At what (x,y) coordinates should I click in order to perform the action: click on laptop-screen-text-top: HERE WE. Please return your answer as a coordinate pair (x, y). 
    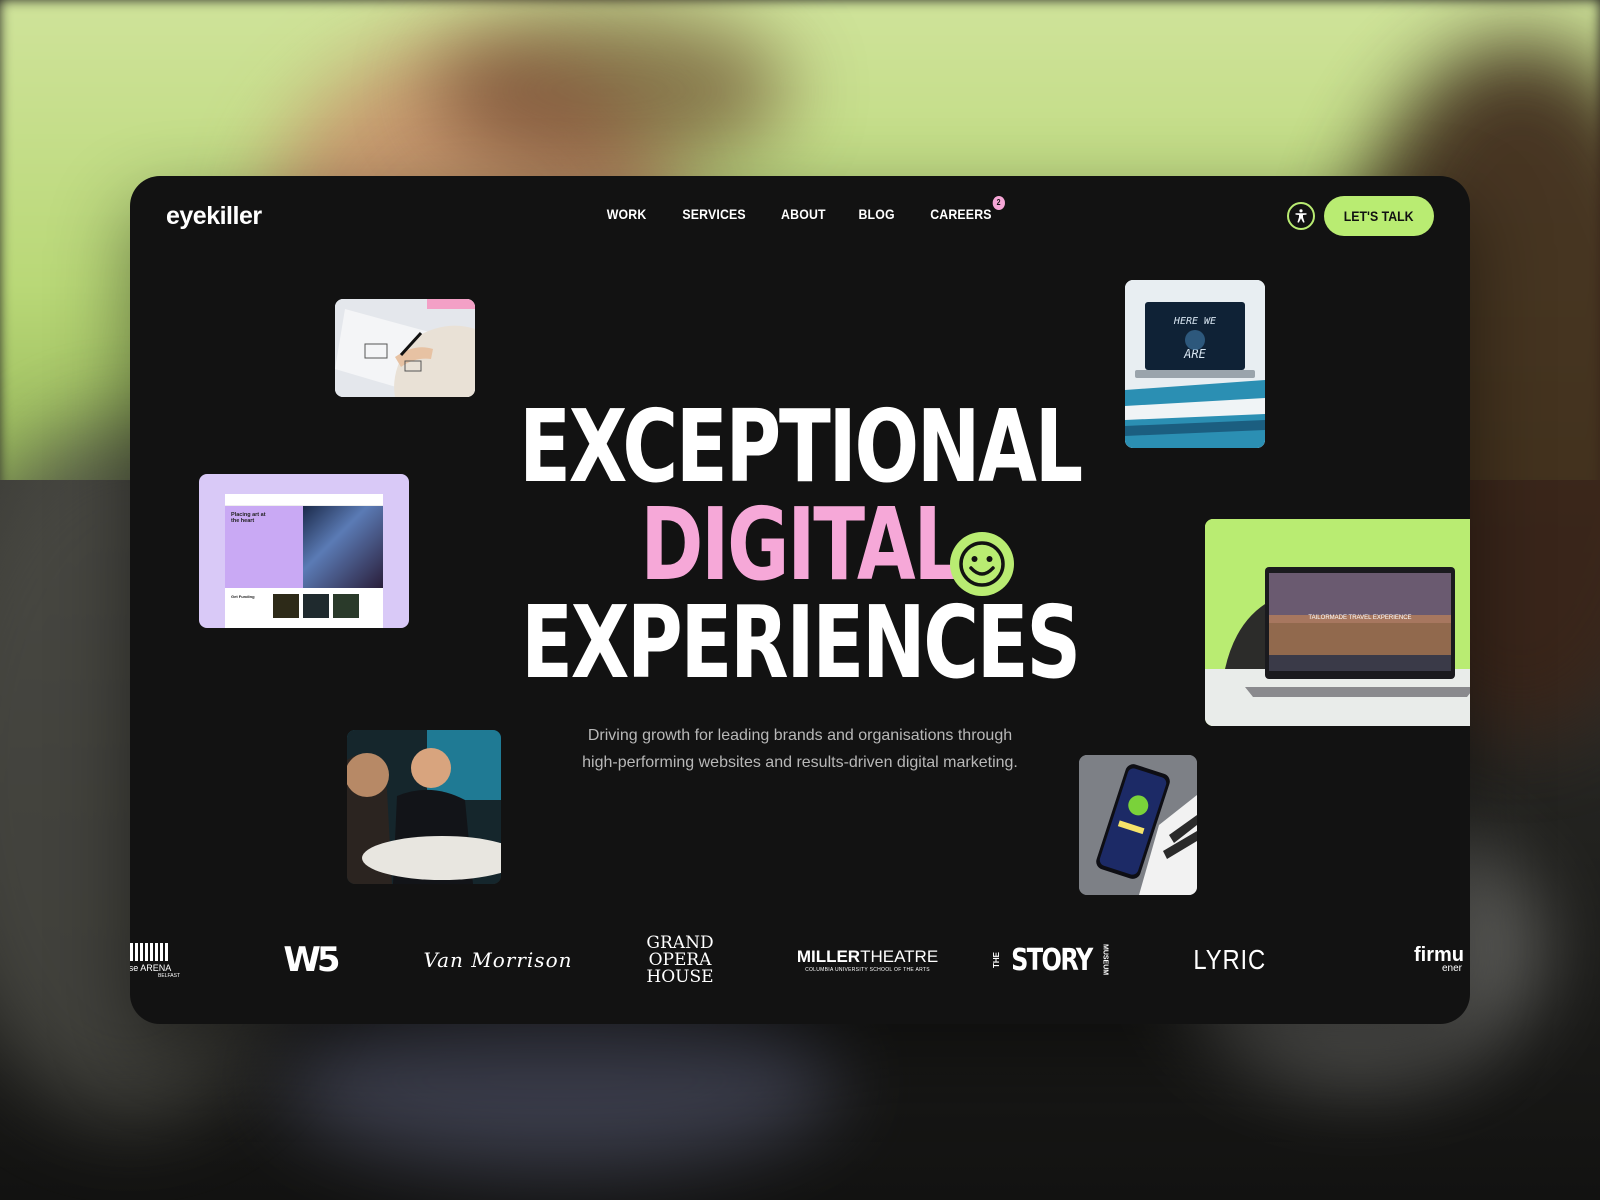
    Looking at the image, I should click on (1194, 321).